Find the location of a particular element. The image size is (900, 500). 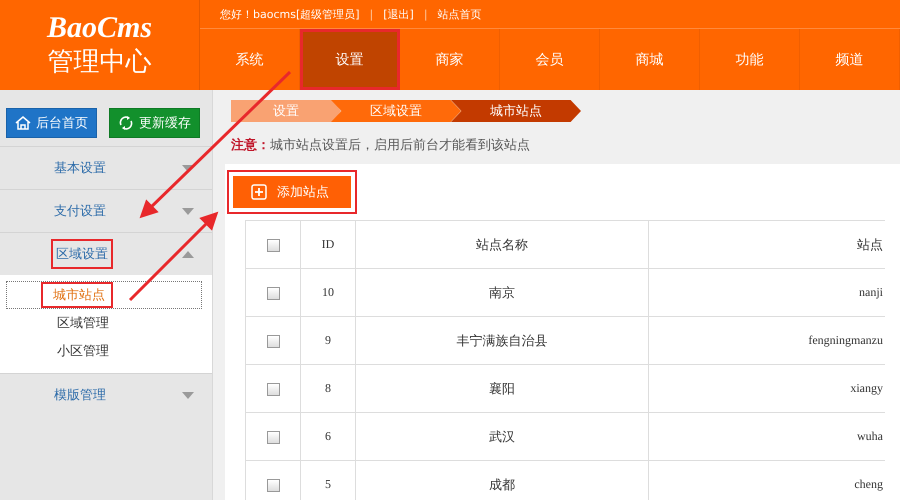

table-cell: nanji is located at coordinates (871, 292).